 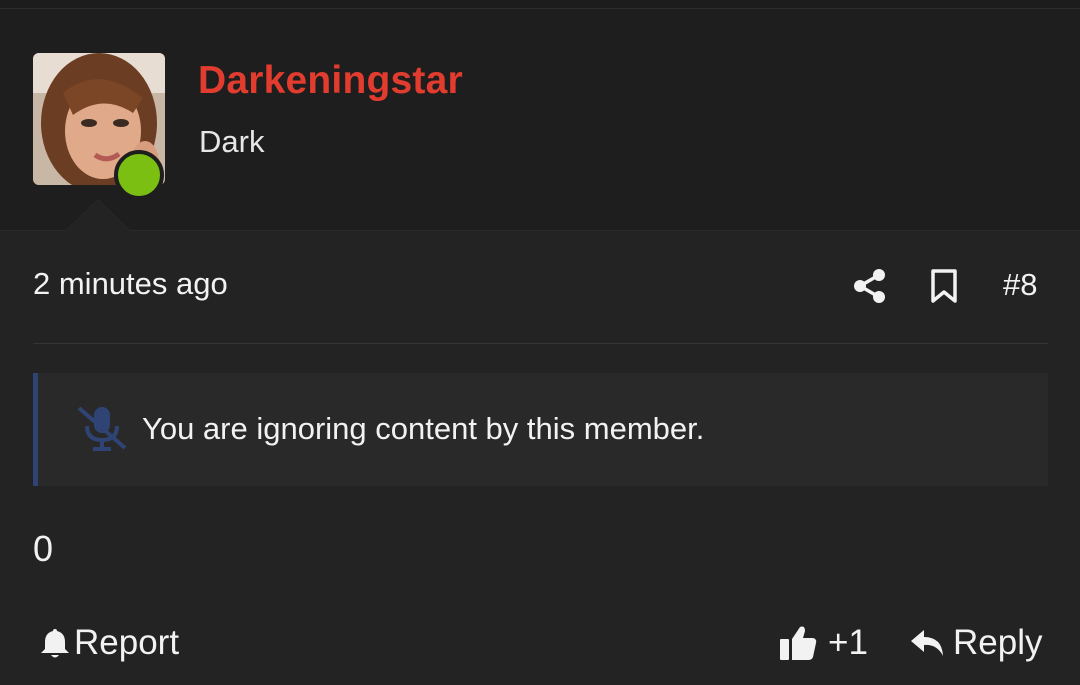 I want to click on reply-arrow-icon, so click(x=927, y=643).